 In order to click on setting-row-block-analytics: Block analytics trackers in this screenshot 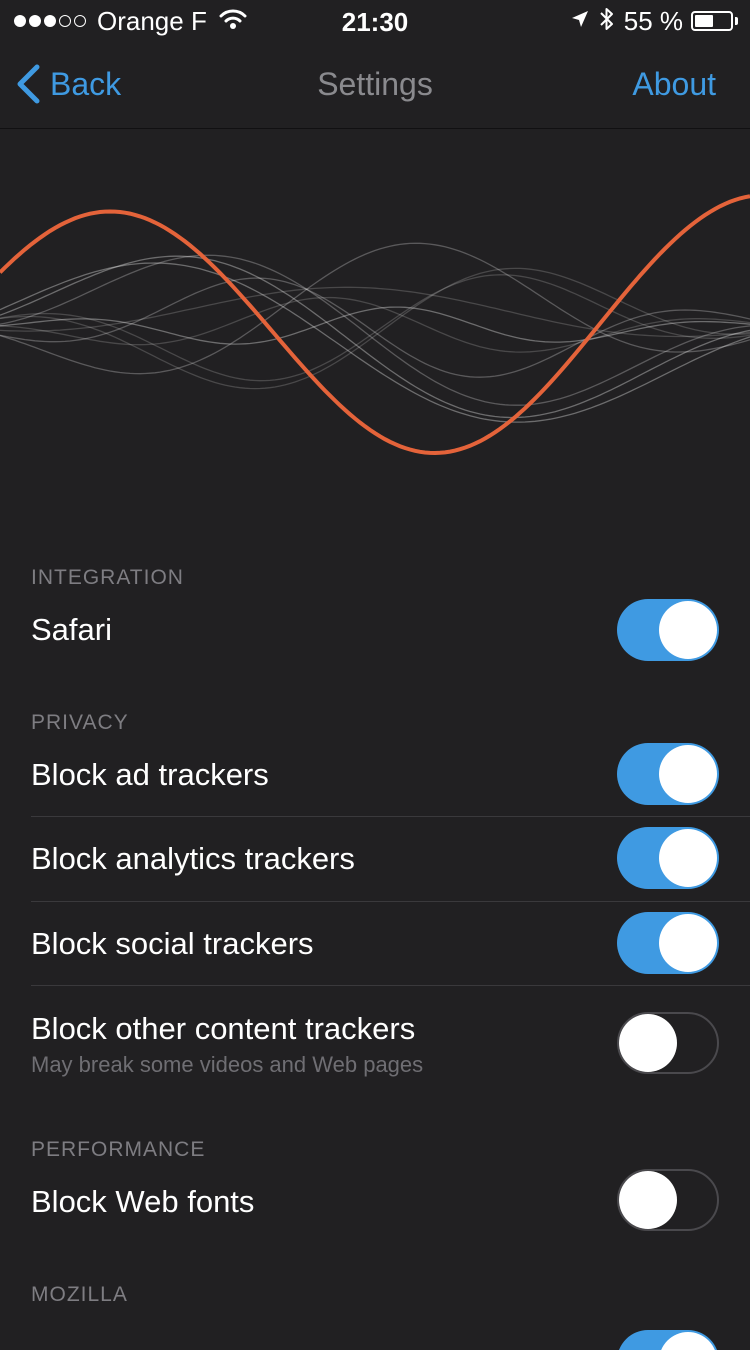, I will do `click(375, 859)`.